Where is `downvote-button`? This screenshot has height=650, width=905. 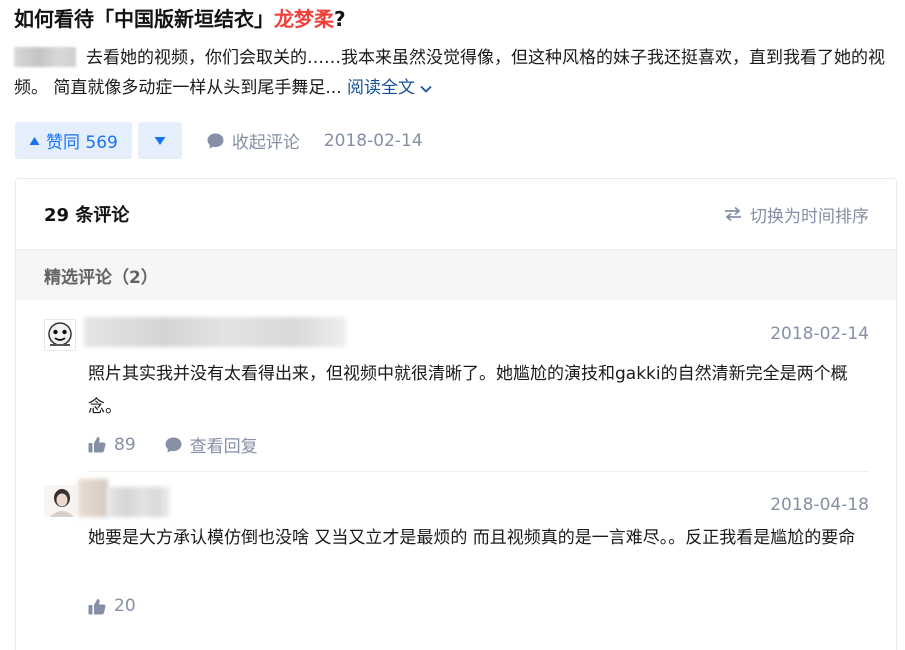
downvote-button is located at coordinates (159, 140).